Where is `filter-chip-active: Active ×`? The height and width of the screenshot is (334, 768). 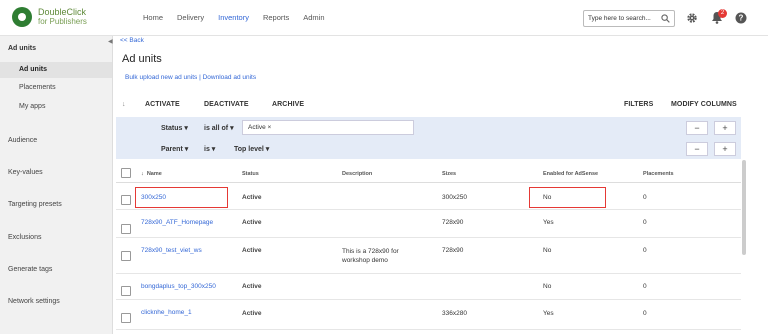 filter-chip-active: Active × is located at coordinates (259, 127).